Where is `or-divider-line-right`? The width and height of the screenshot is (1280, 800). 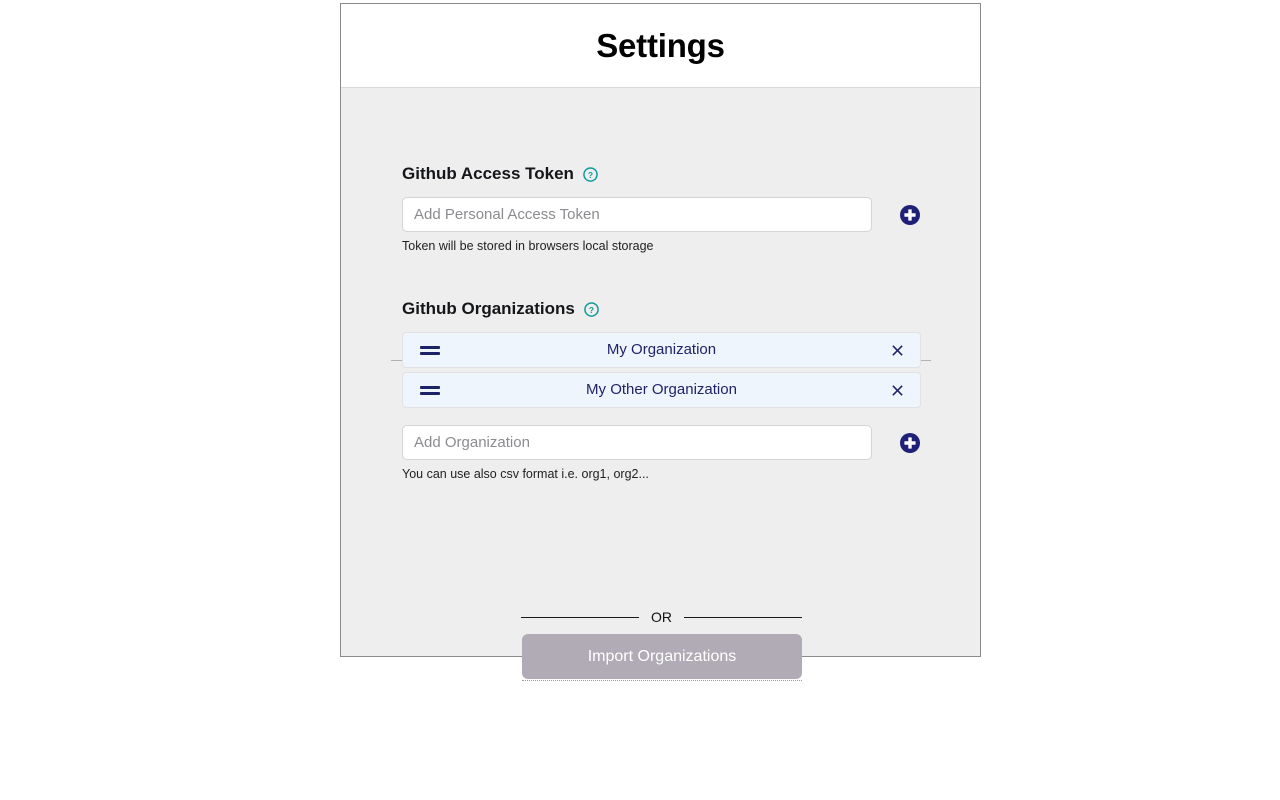 or-divider-line-right is located at coordinates (743, 617).